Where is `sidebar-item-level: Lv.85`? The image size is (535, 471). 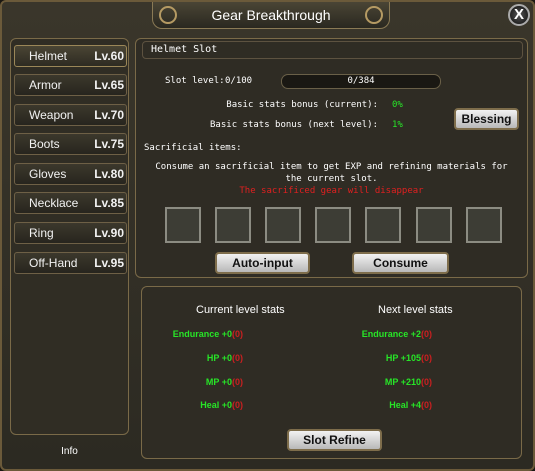 sidebar-item-level: Lv.85 is located at coordinates (109, 203).